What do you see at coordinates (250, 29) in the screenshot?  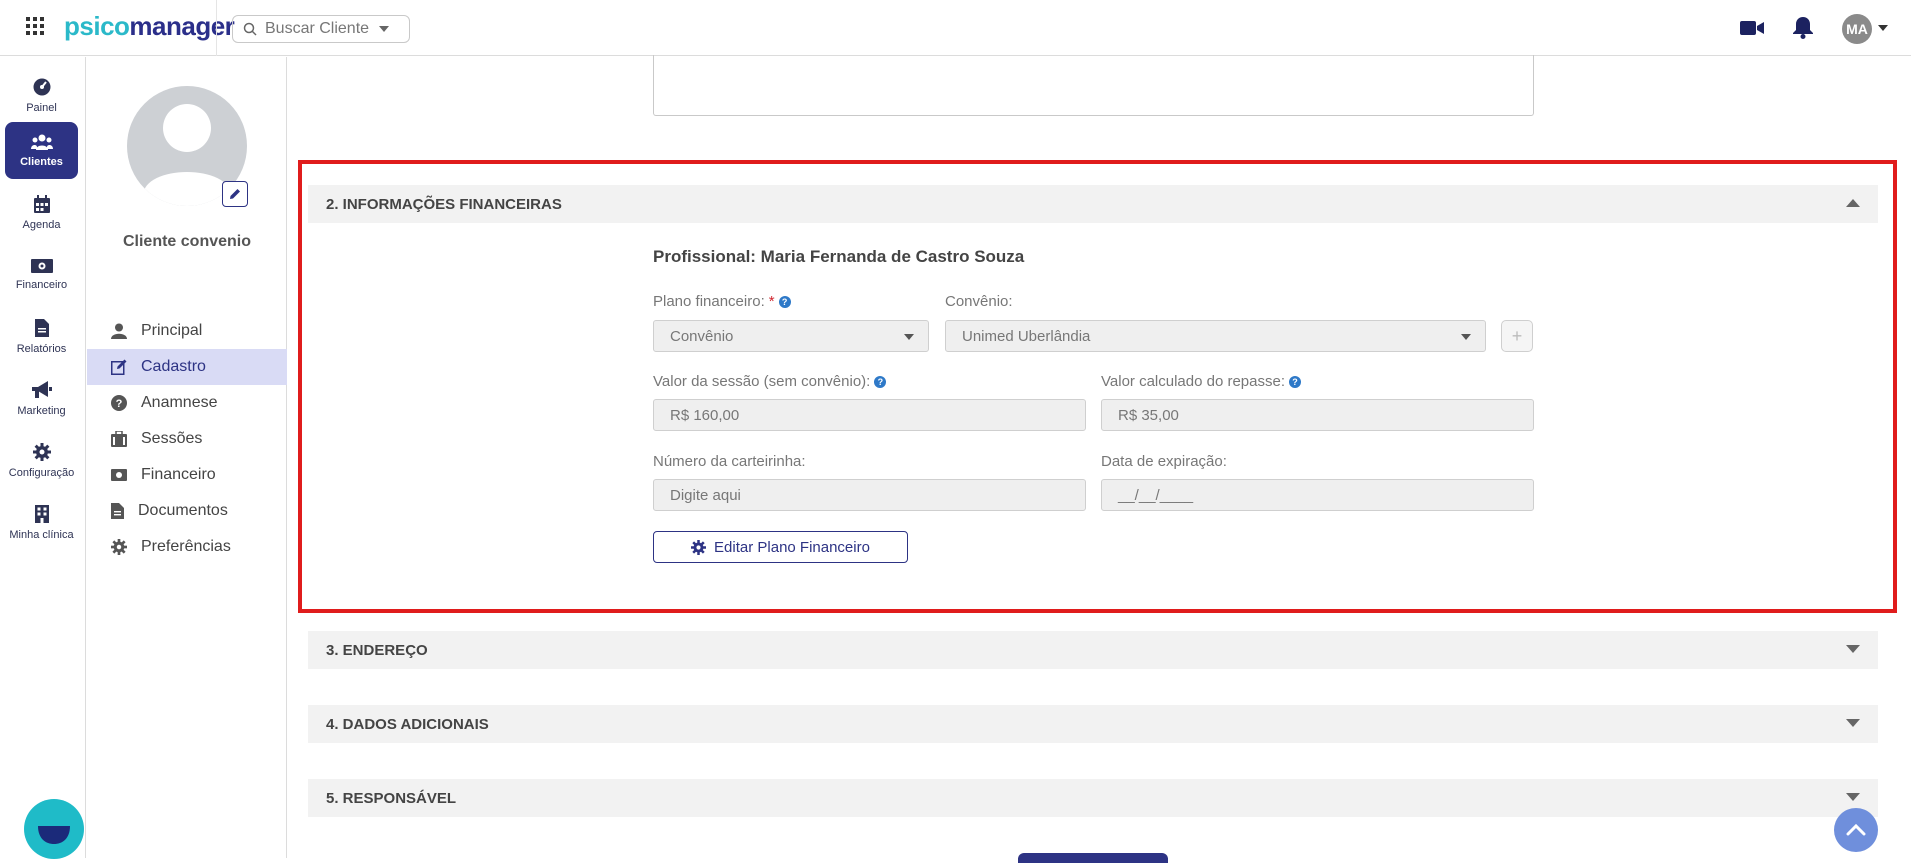 I see `search-icon` at bounding box center [250, 29].